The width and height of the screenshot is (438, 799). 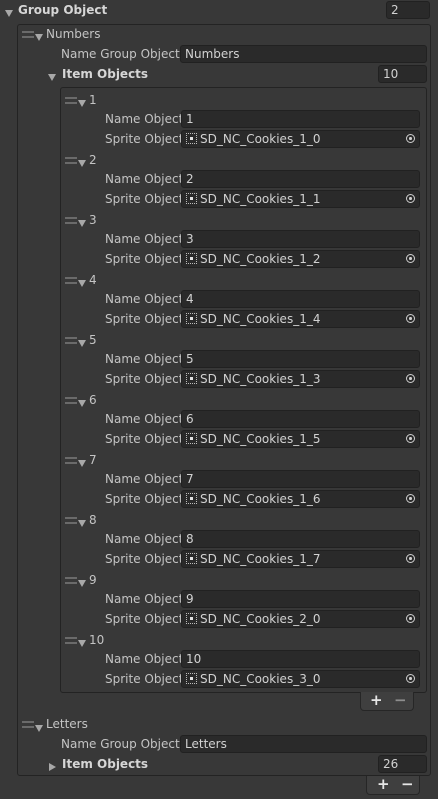 I want to click on item-objects-foldout-icon, so click(x=52, y=77).